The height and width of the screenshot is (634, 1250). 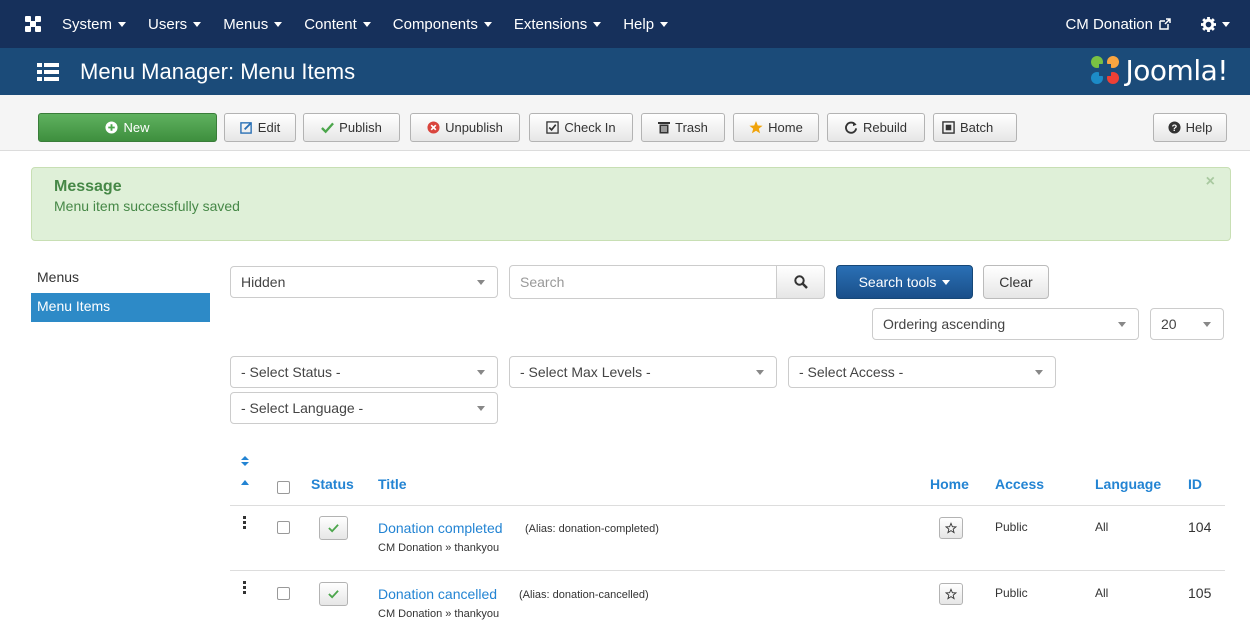 What do you see at coordinates (1199, 127) in the screenshot?
I see `help-button-label: Help` at bounding box center [1199, 127].